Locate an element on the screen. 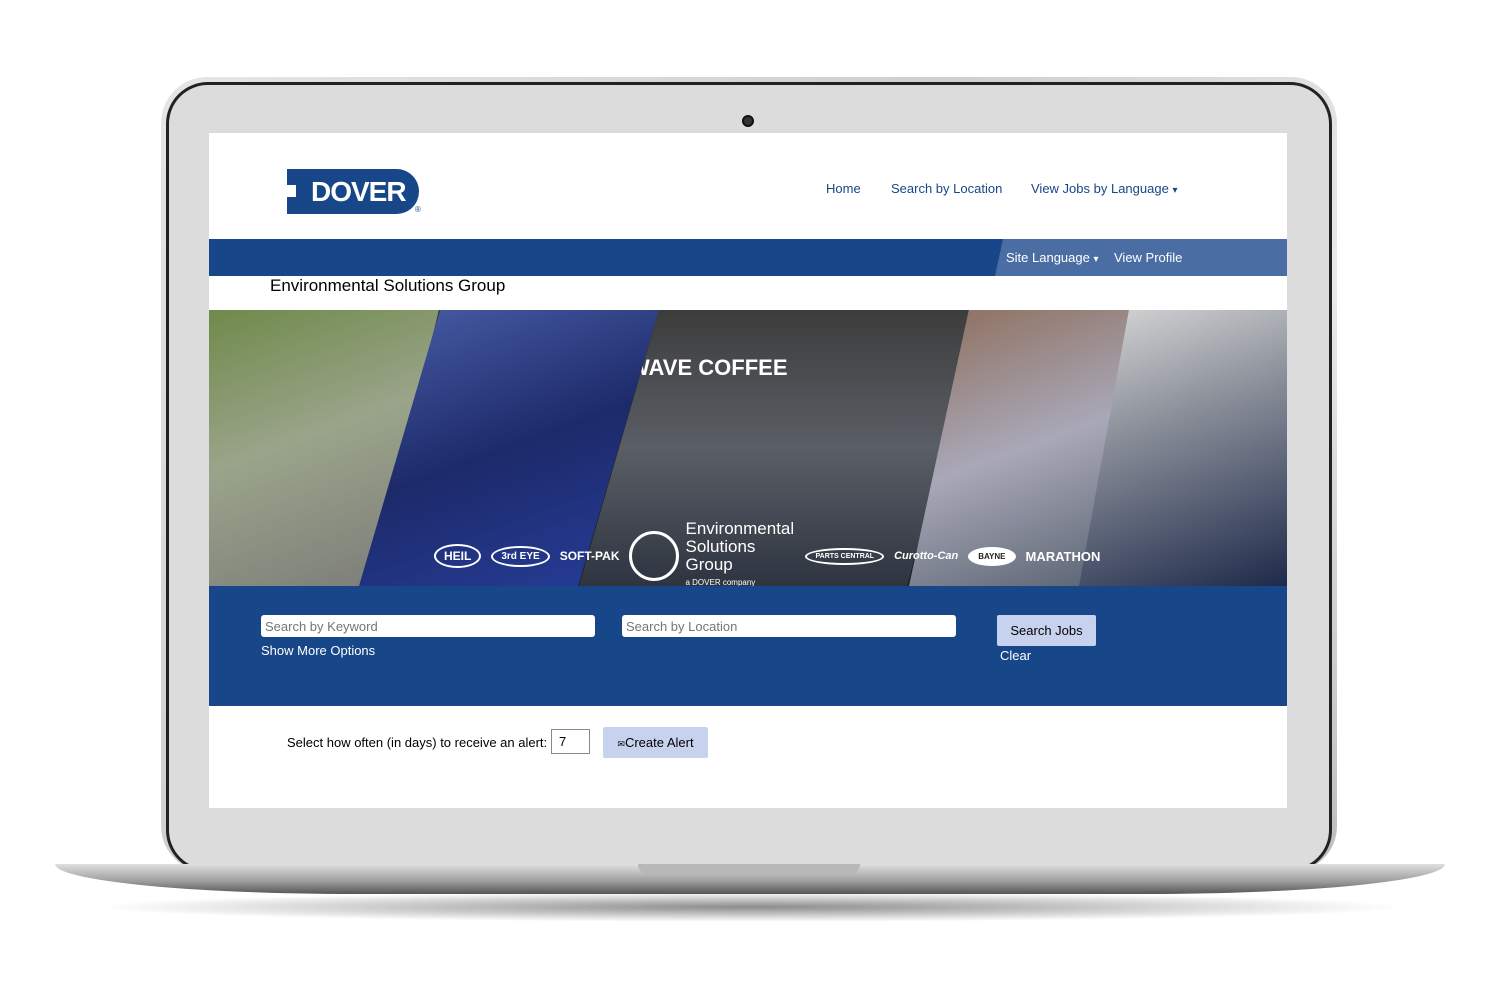  location-search-input is located at coordinates (789, 626).